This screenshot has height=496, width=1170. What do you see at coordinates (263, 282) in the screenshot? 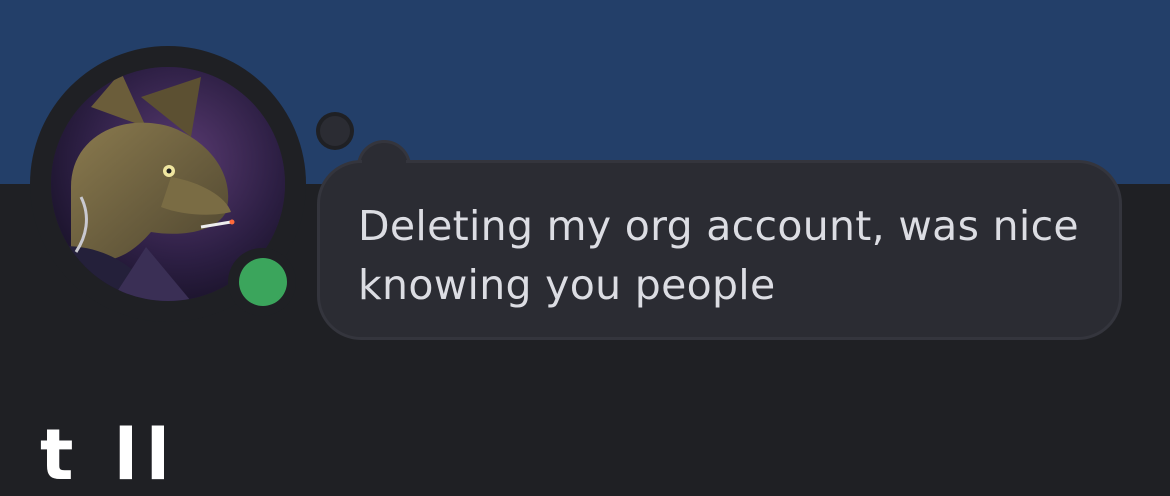
I see `online-status-icon` at bounding box center [263, 282].